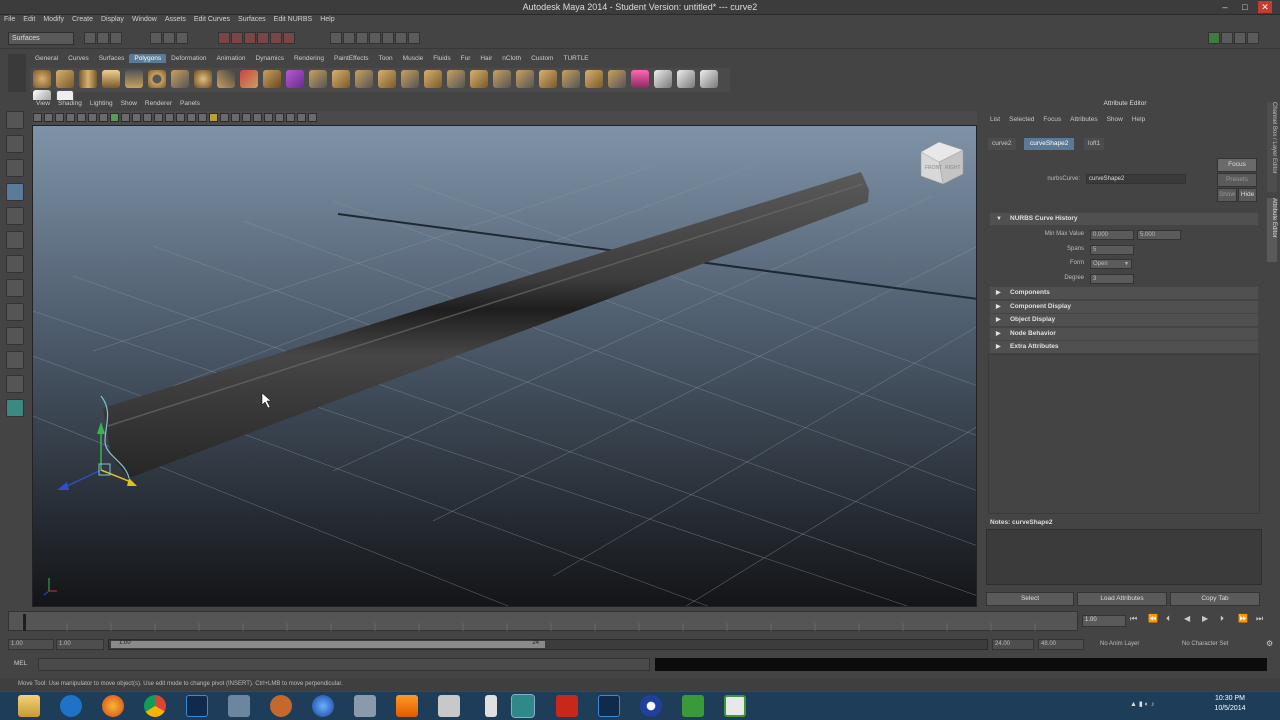 Image resolution: width=1280 pixels, height=720 pixels. Describe the element at coordinates (197, 706) in the screenshot. I see `photoshop-icon` at that location.